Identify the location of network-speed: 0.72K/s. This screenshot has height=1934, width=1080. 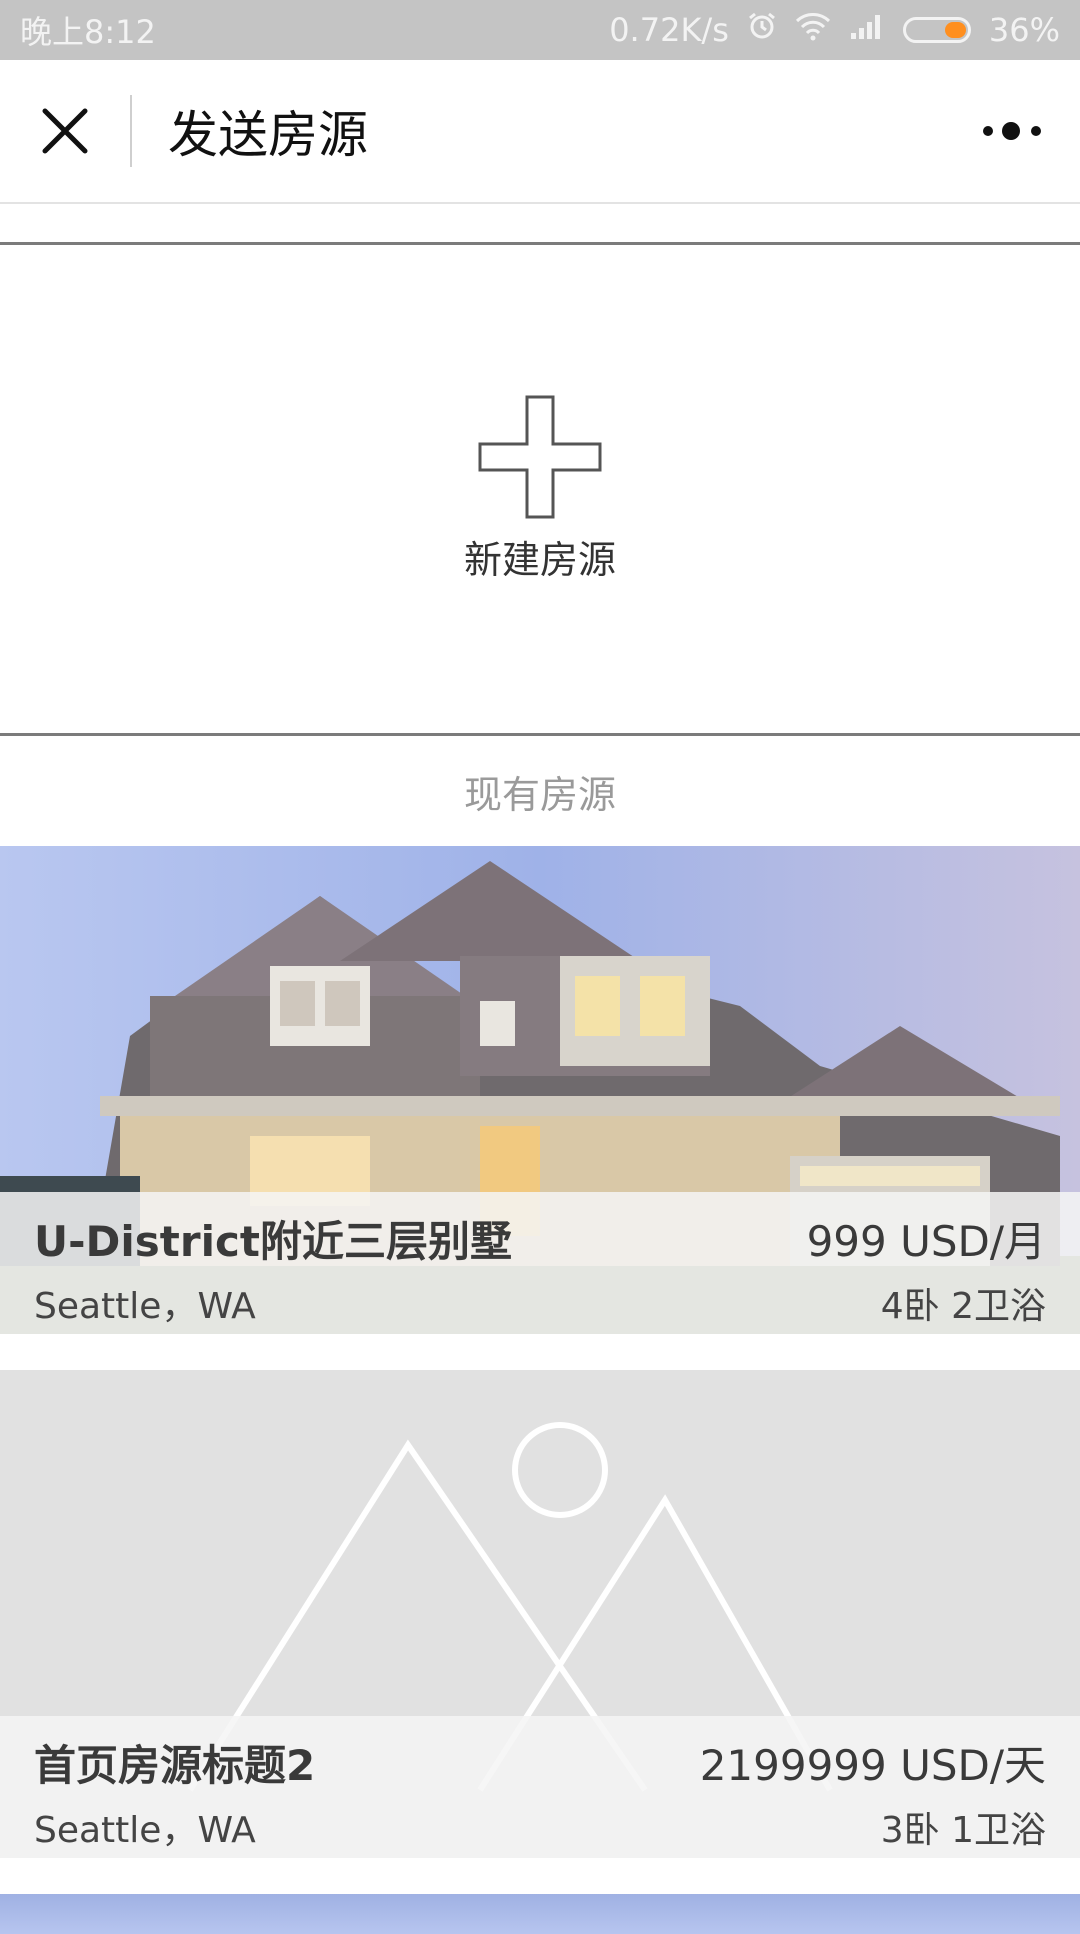
(669, 30).